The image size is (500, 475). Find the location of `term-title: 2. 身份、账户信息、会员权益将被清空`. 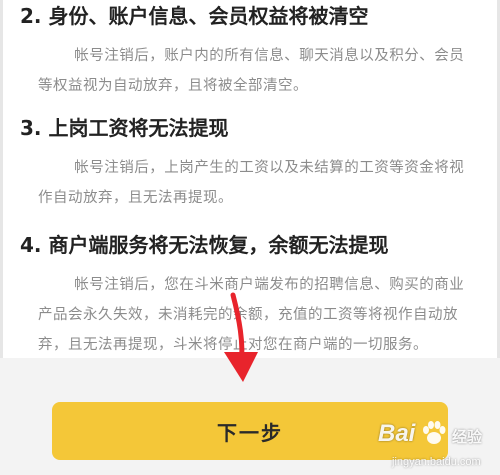

term-title: 2. 身份、账户信息、会员权益将被清空 is located at coordinates (194, 16).